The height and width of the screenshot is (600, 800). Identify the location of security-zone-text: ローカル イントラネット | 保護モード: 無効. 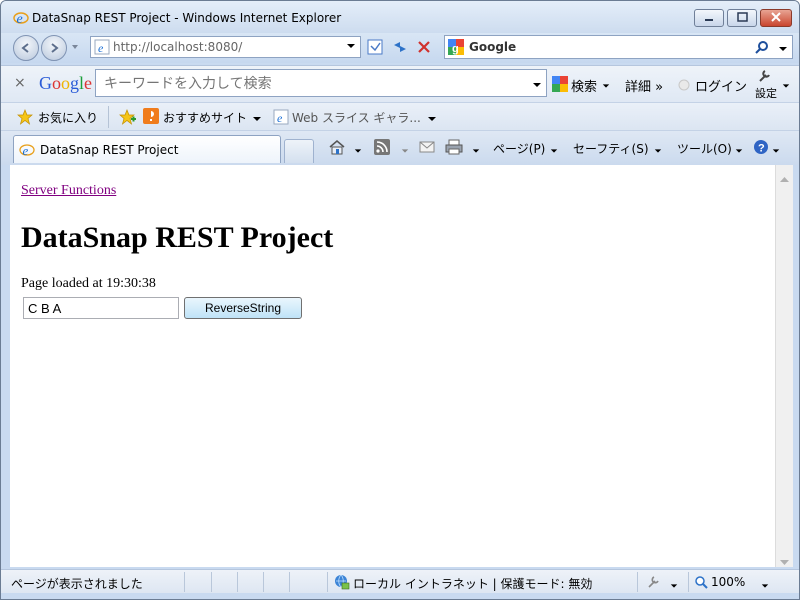
(473, 584).